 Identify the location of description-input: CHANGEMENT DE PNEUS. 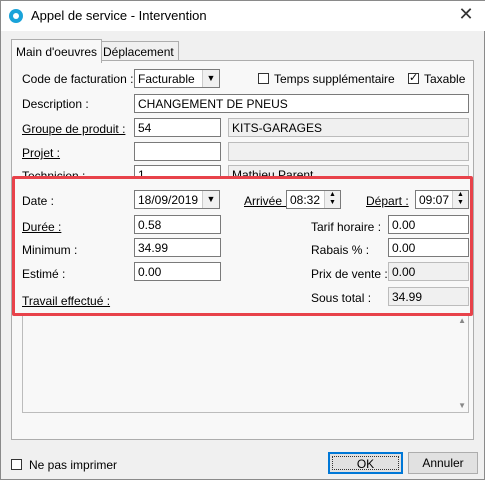
(301, 103).